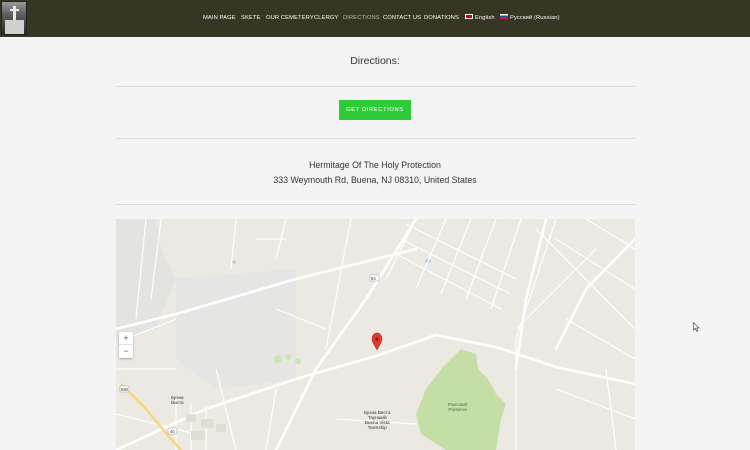 The width and height of the screenshot is (750, 450). I want to click on nav-lang-english: English, so click(480, 18).